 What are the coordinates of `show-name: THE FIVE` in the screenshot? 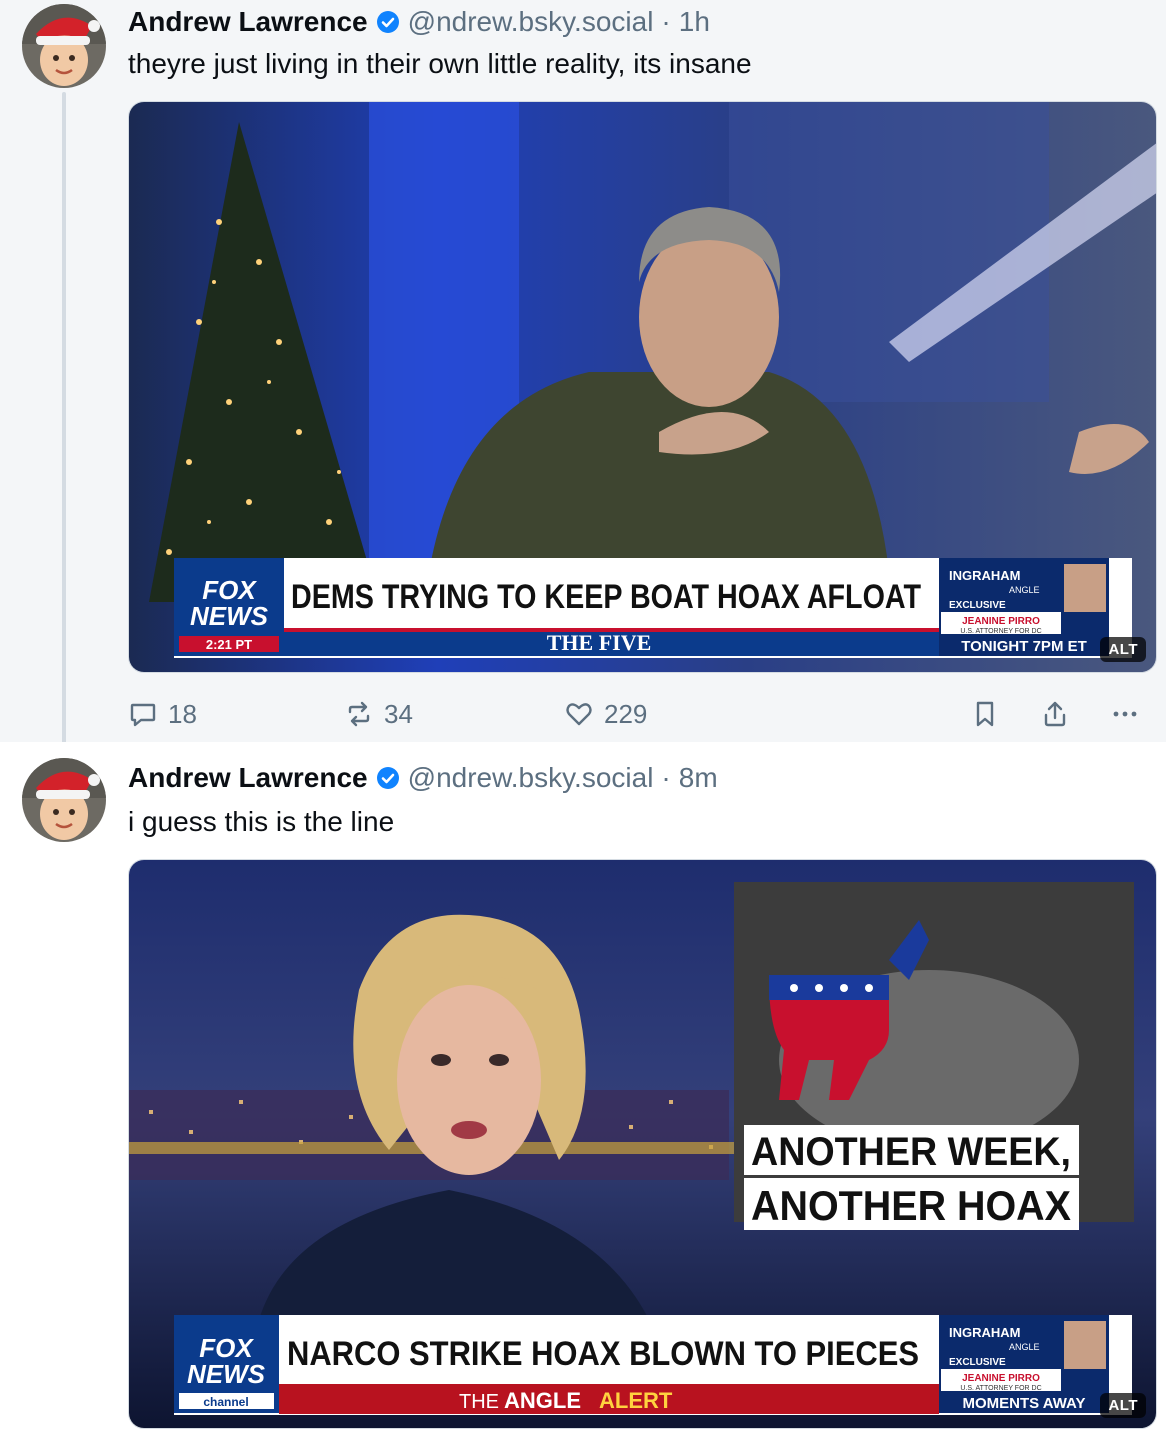 It's located at (599, 642).